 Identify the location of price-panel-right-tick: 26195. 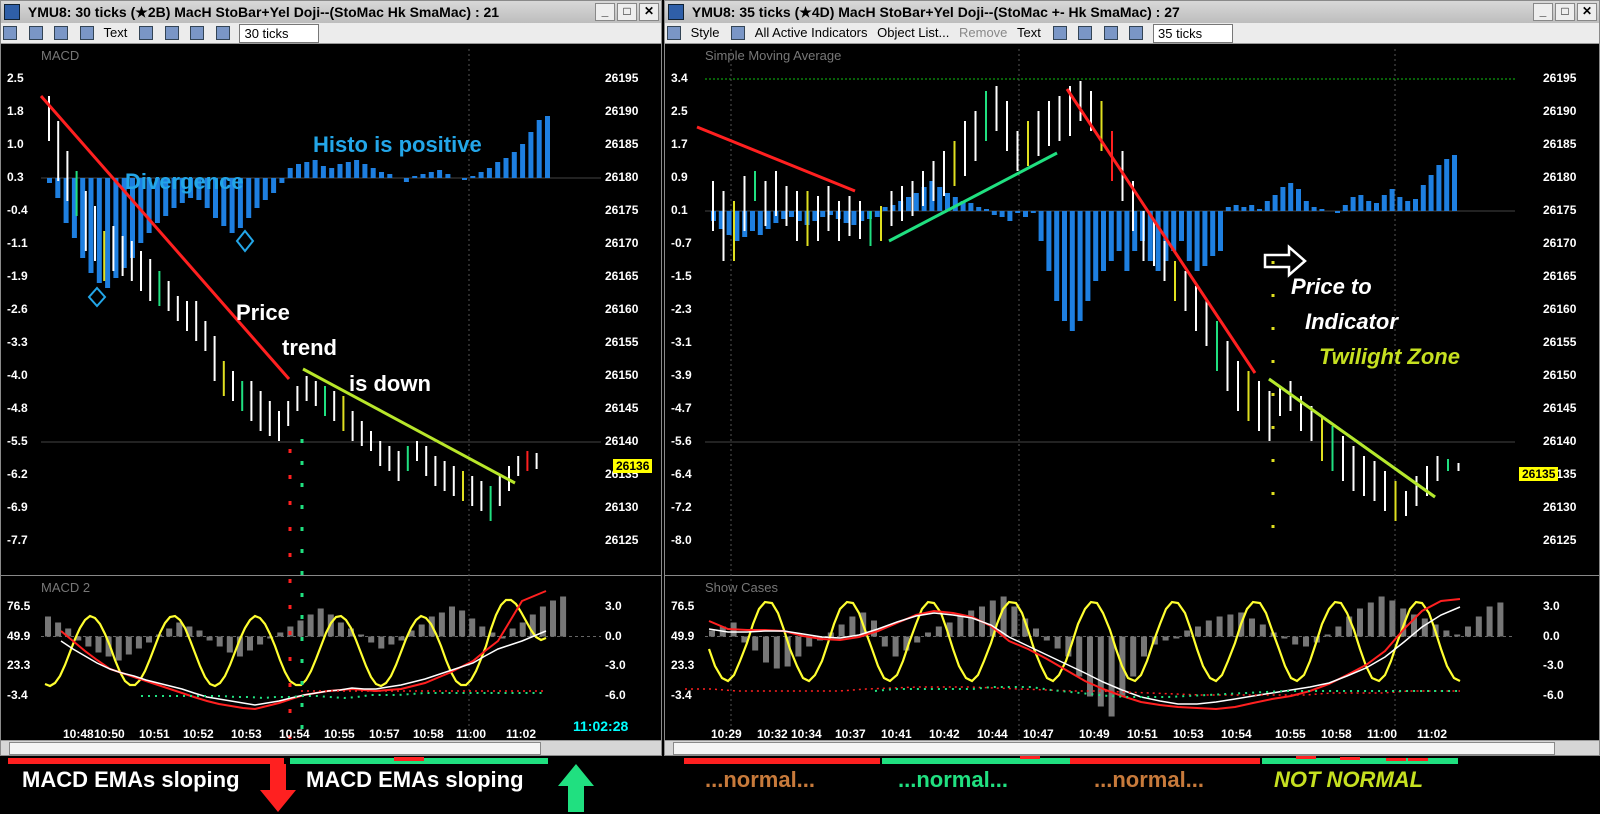
(622, 78).